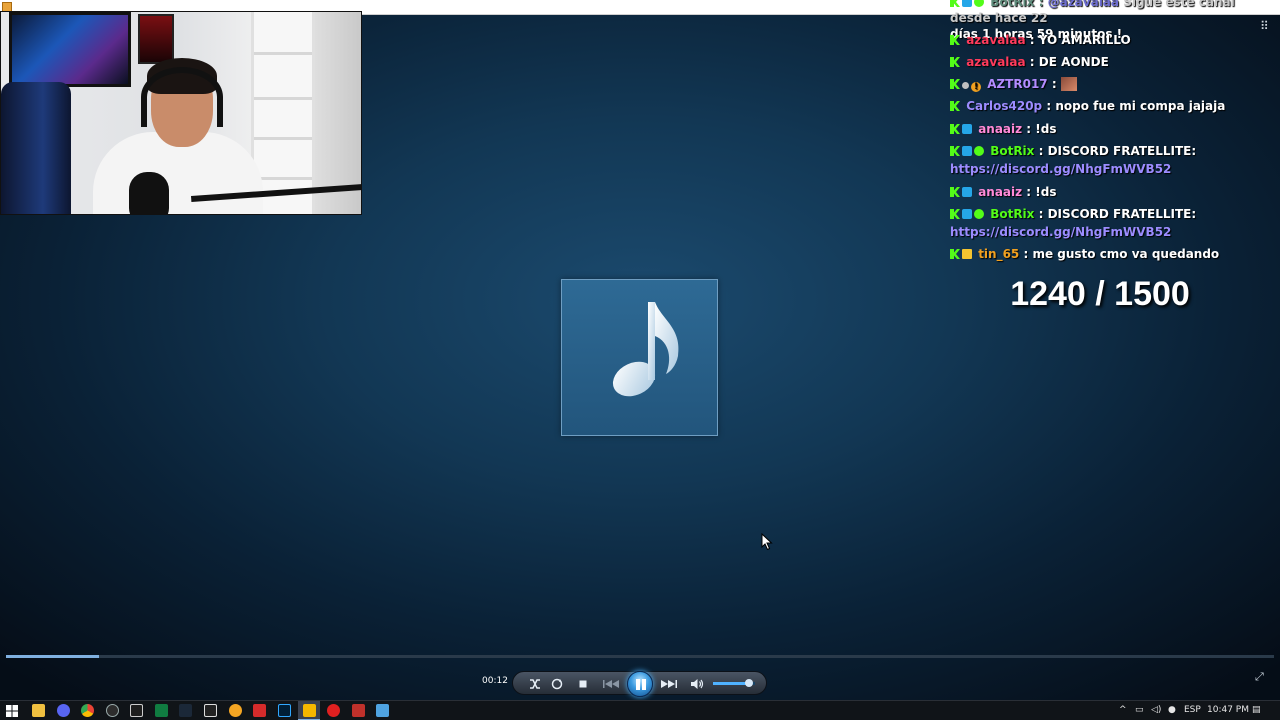  I want to click on news-app-icon, so click(358, 710).